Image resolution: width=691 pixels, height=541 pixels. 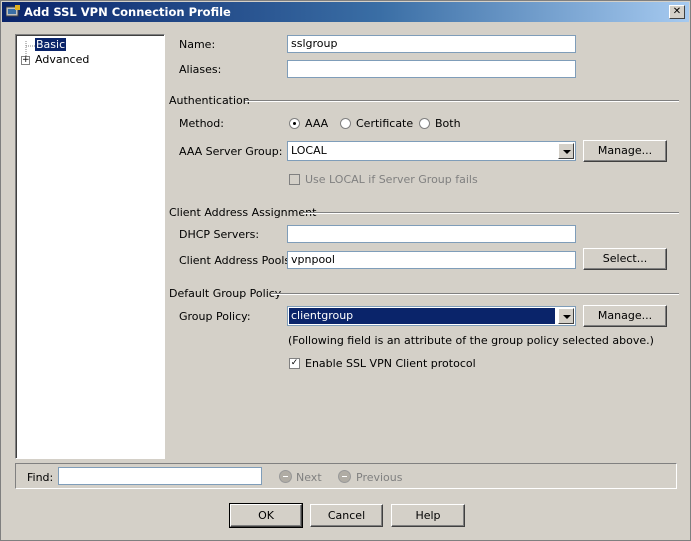 I want to click on group-policy-label: Group Policy:, so click(x=215, y=316).